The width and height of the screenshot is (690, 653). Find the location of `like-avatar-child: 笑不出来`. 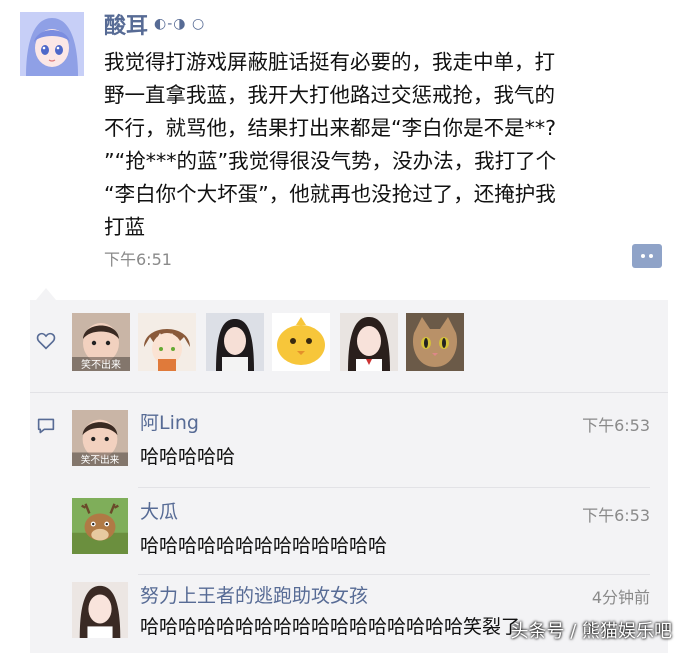

like-avatar-child: 笑不出来 is located at coordinates (101, 342).